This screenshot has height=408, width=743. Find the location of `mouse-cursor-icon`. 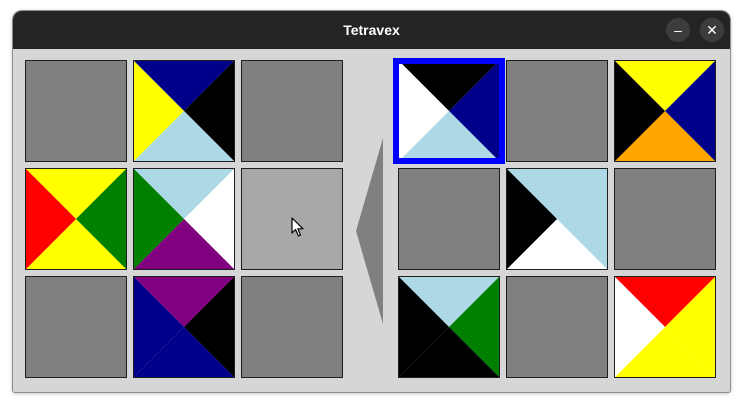

mouse-cursor-icon is located at coordinates (297, 227).